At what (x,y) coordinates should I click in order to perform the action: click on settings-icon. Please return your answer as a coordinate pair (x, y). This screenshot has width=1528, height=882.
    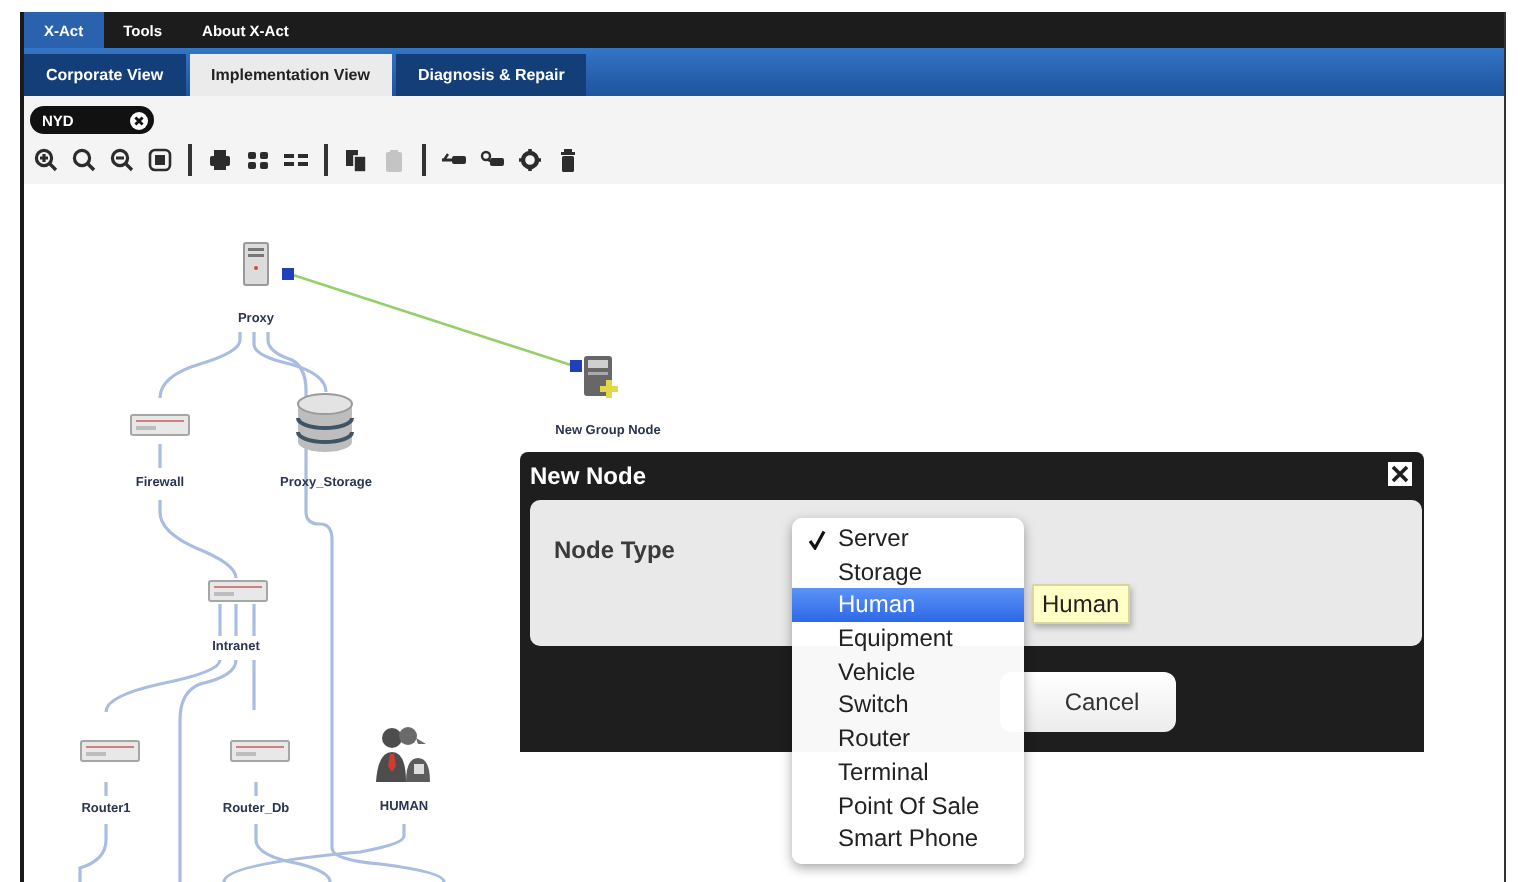
    Looking at the image, I should click on (530, 160).